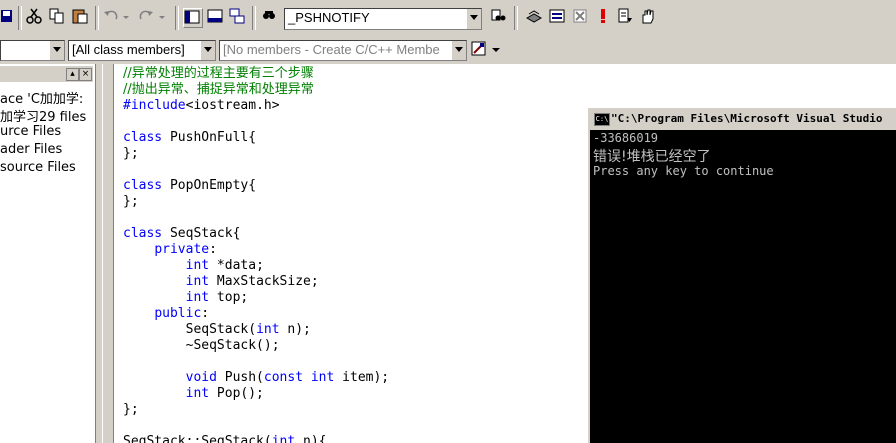 Image resolution: width=896 pixels, height=443 pixels. I want to click on code-line: public:, so click(182, 313).